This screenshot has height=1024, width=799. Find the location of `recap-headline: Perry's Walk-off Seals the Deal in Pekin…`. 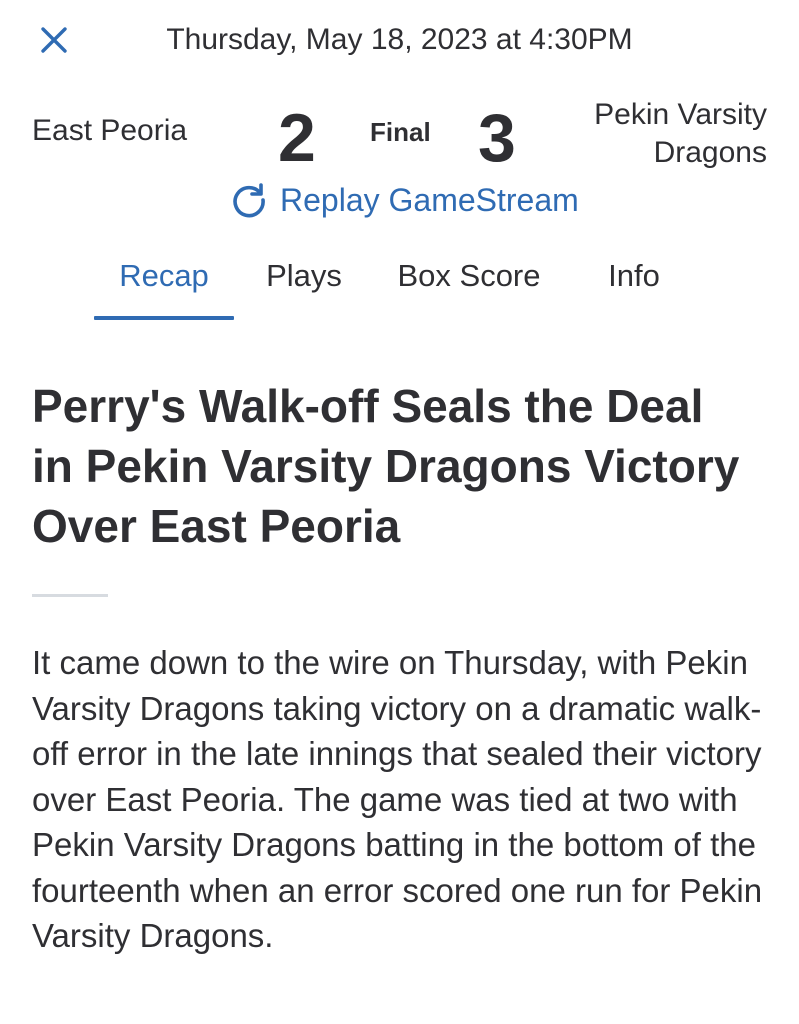

recap-headline: Perry's Walk-off Seals the Deal in Pekin… is located at coordinates (386, 466).